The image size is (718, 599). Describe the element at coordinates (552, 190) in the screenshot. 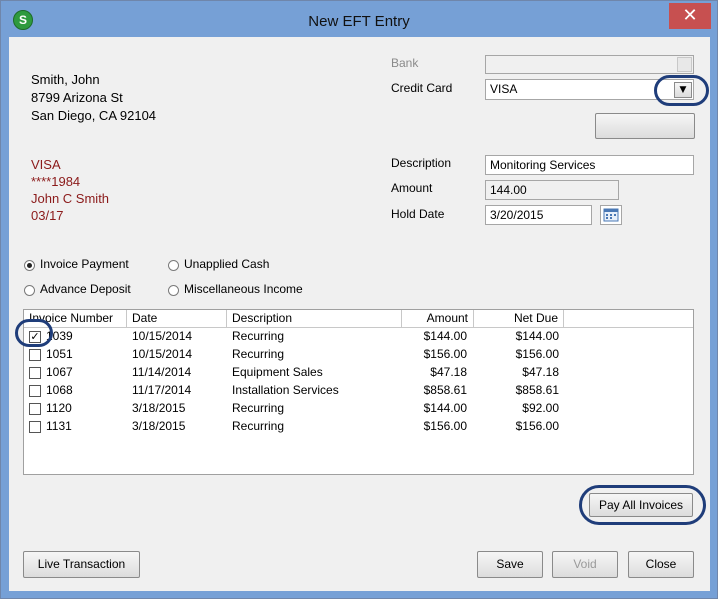

I see `amount-field: 144.00` at that location.